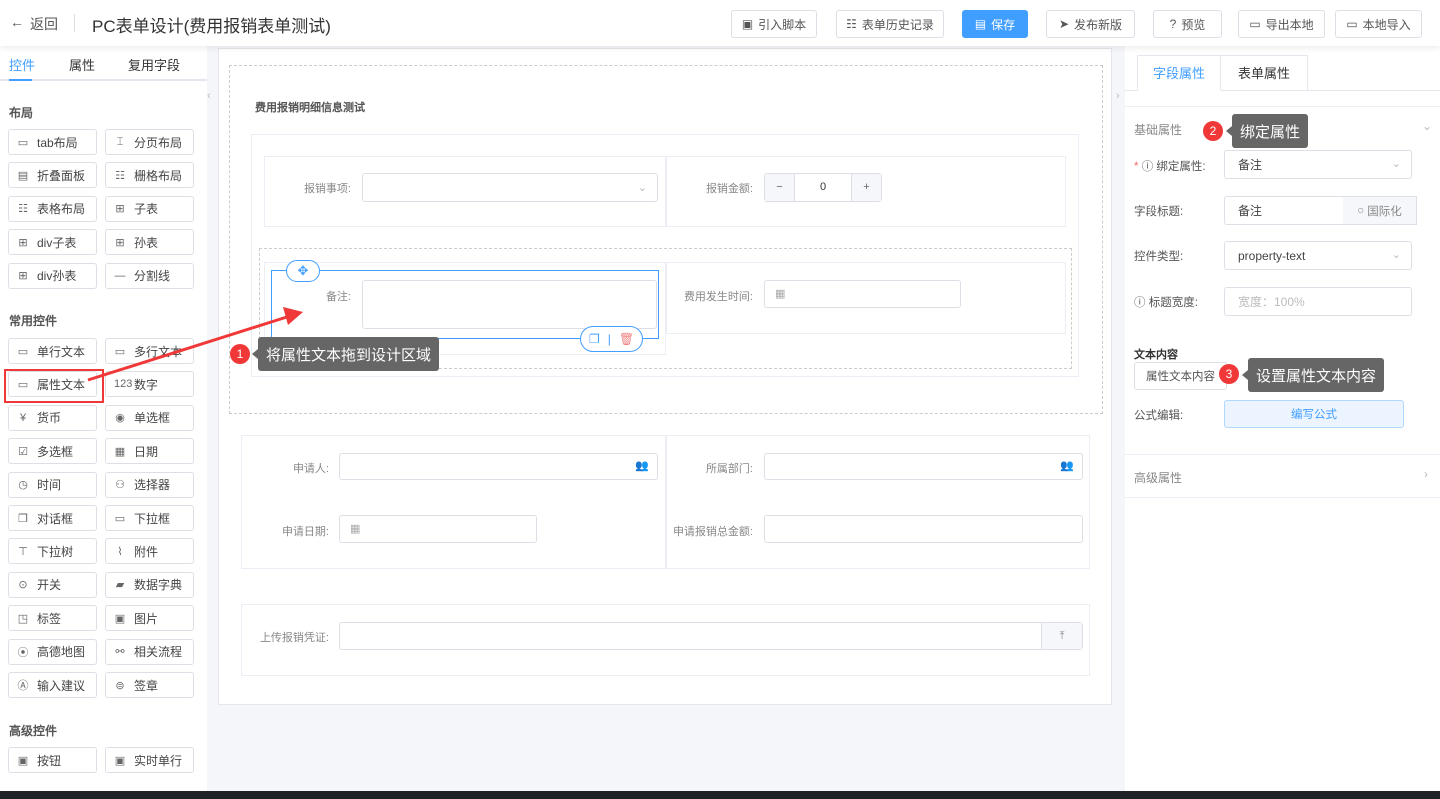  I want to click on annotation-badge-2: 2, so click(1213, 131).